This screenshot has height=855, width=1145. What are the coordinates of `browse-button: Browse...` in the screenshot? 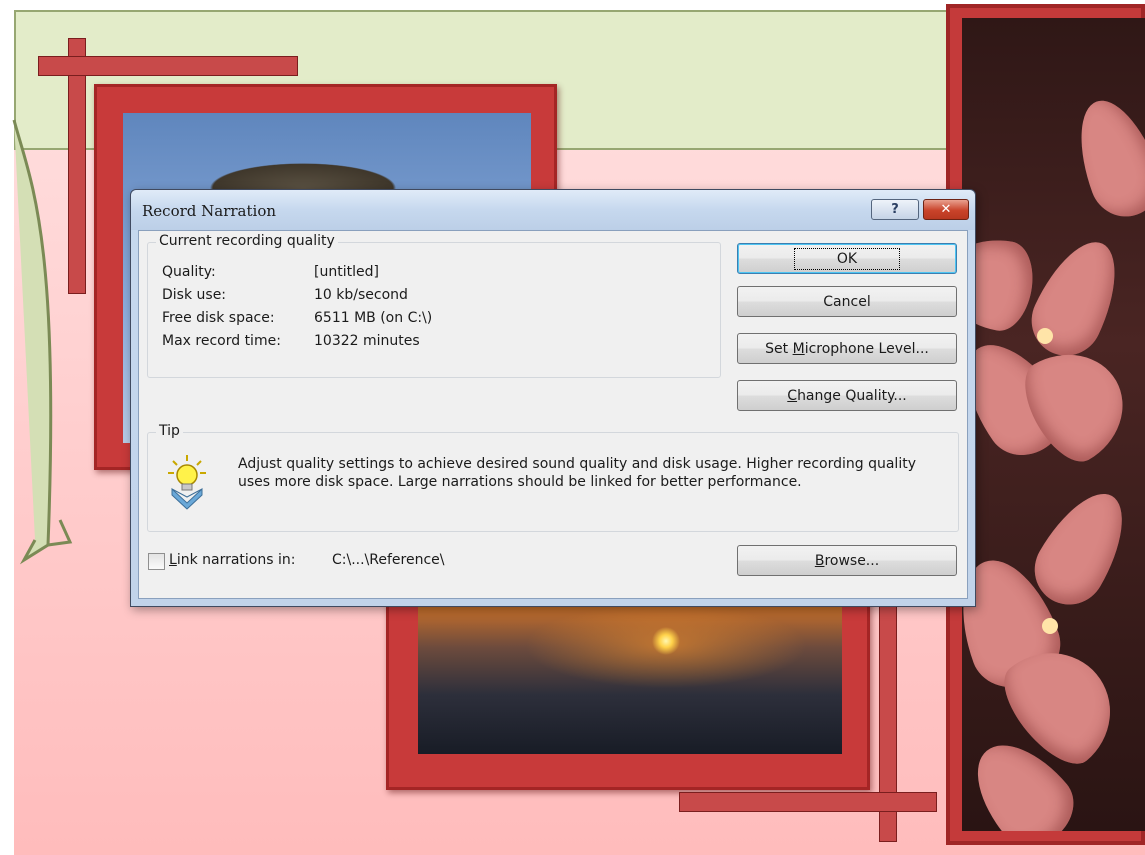 It's located at (847, 560).